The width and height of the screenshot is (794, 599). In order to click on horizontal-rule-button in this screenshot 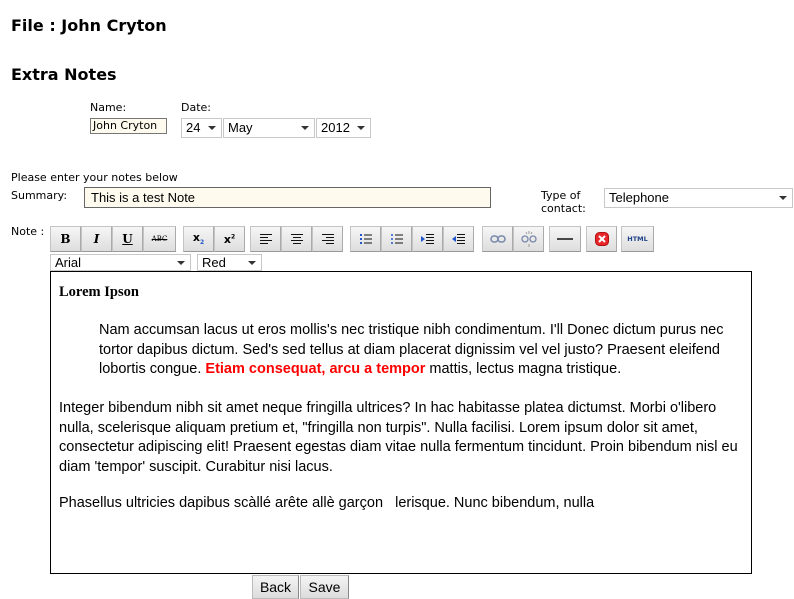, I will do `click(565, 239)`.